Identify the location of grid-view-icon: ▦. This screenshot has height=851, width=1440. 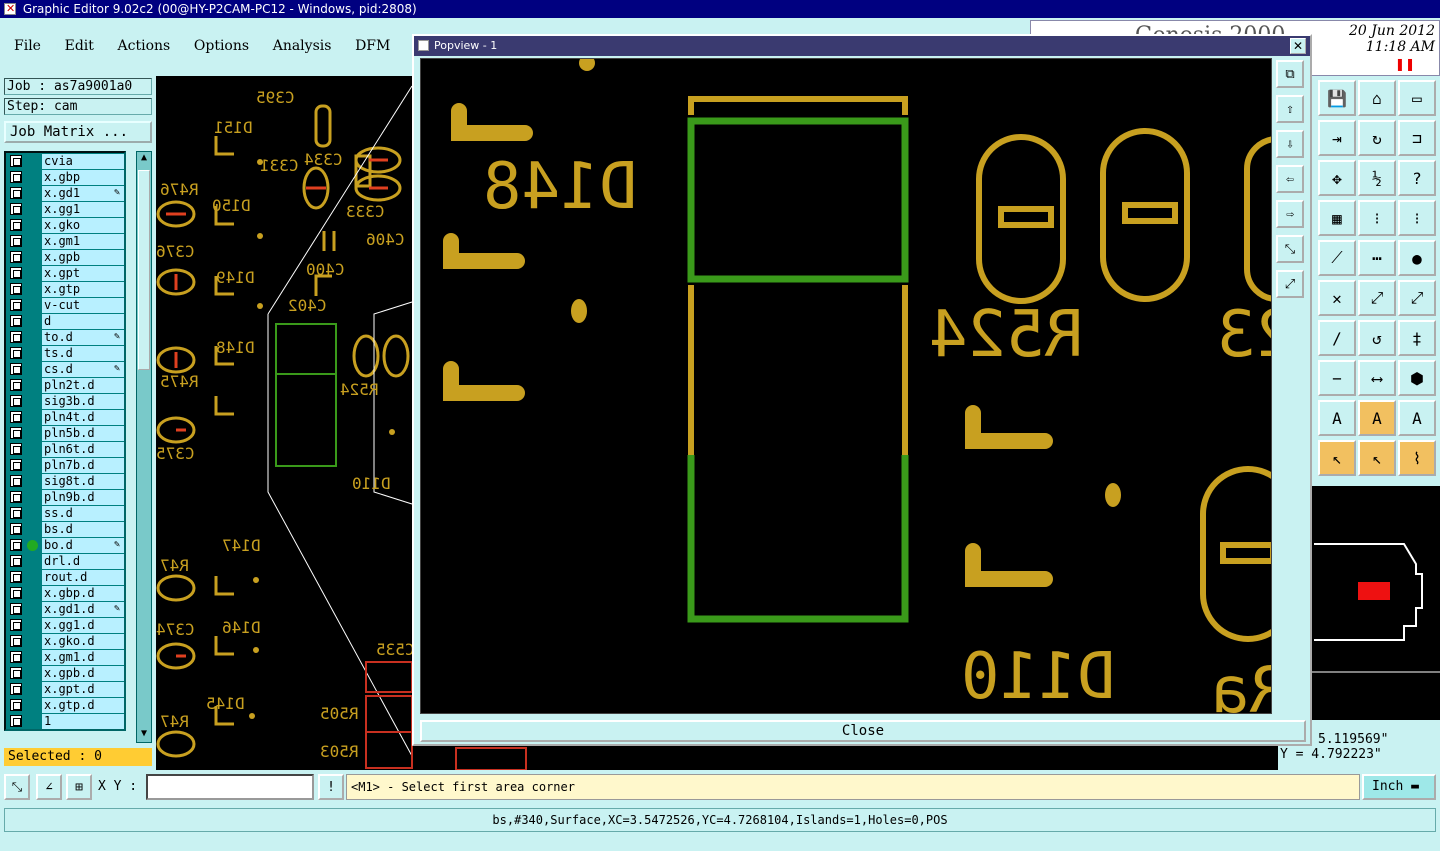
(1337, 218).